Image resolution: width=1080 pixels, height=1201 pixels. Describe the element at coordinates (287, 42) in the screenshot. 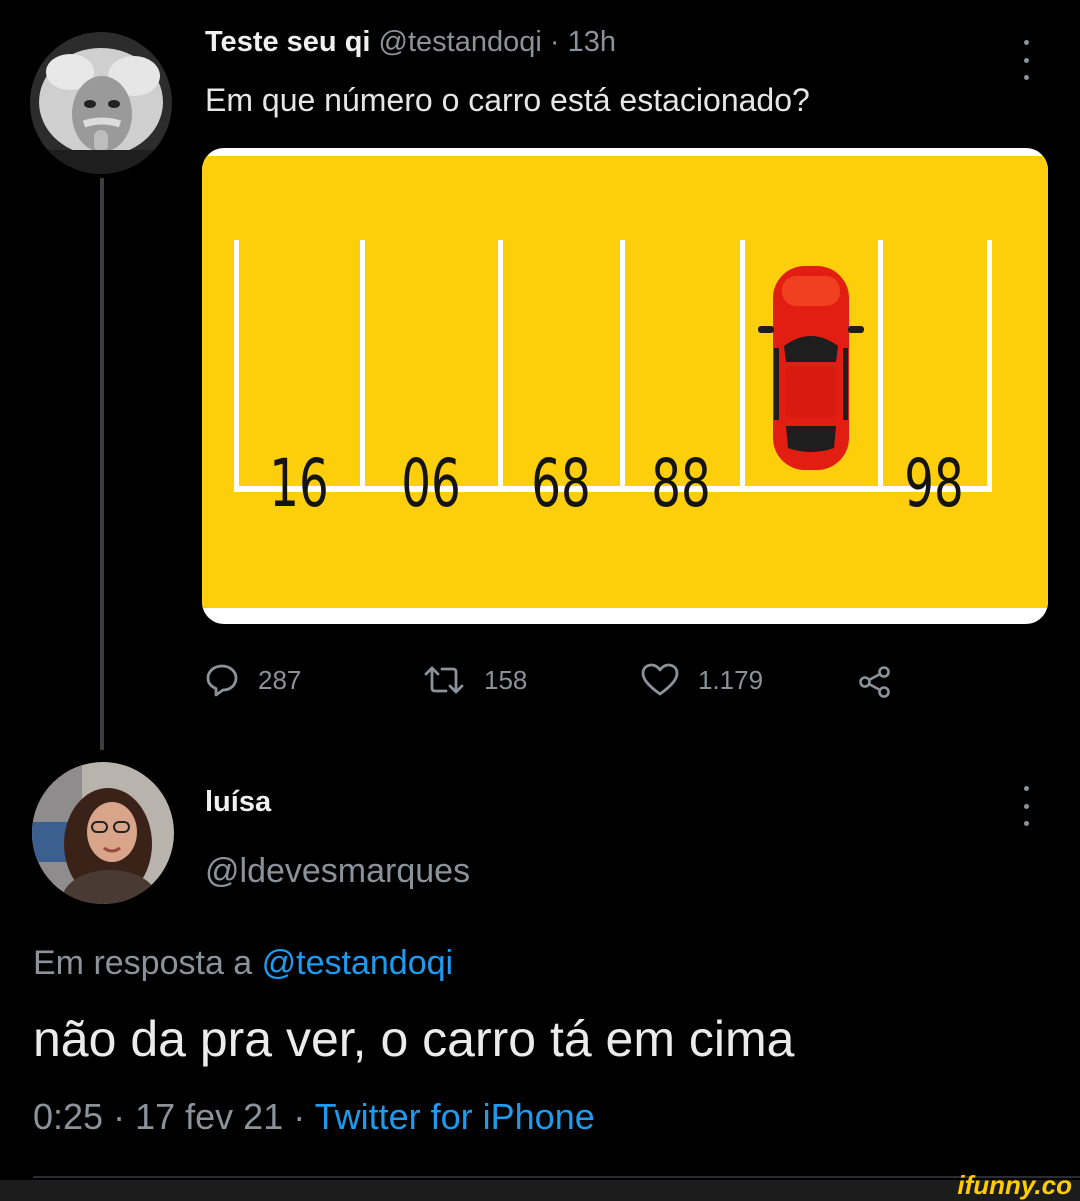

I see `author-name: Teste seu qi` at that location.